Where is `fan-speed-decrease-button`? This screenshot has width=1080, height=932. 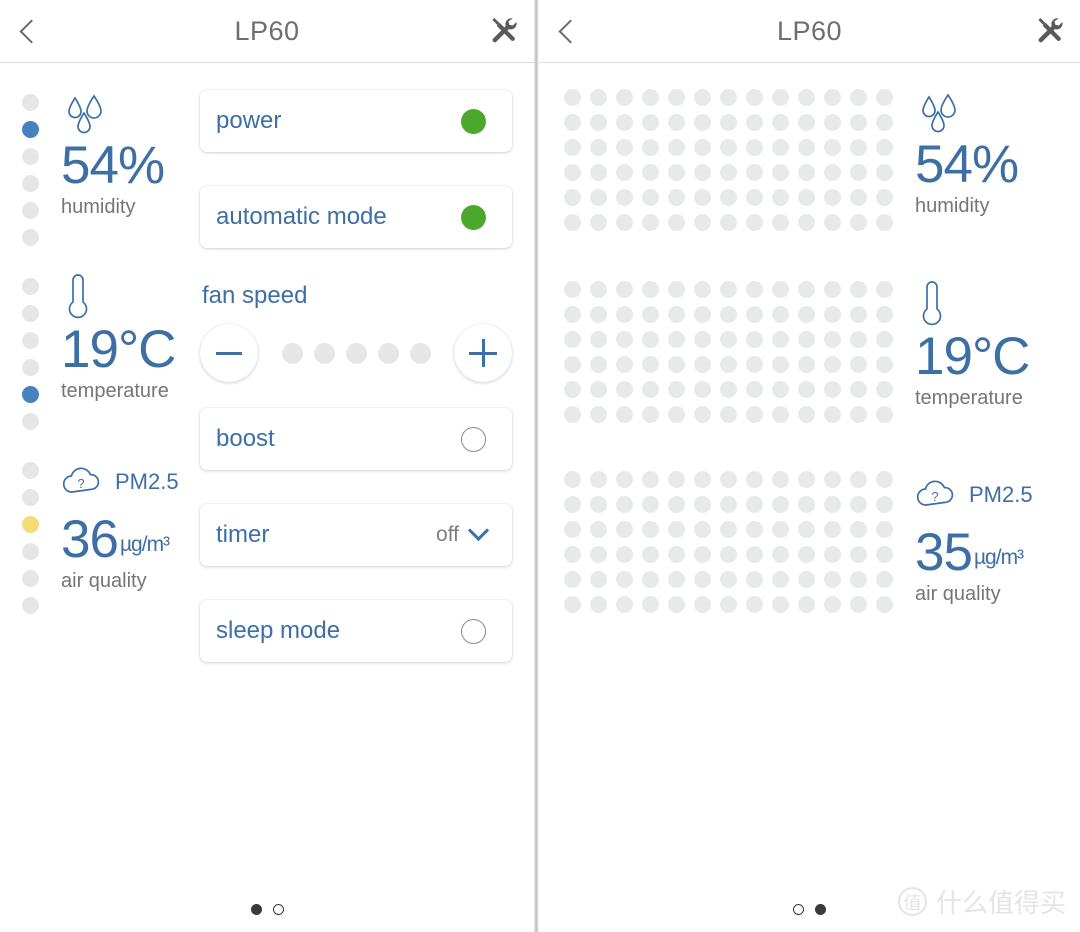 fan-speed-decrease-button is located at coordinates (229, 353).